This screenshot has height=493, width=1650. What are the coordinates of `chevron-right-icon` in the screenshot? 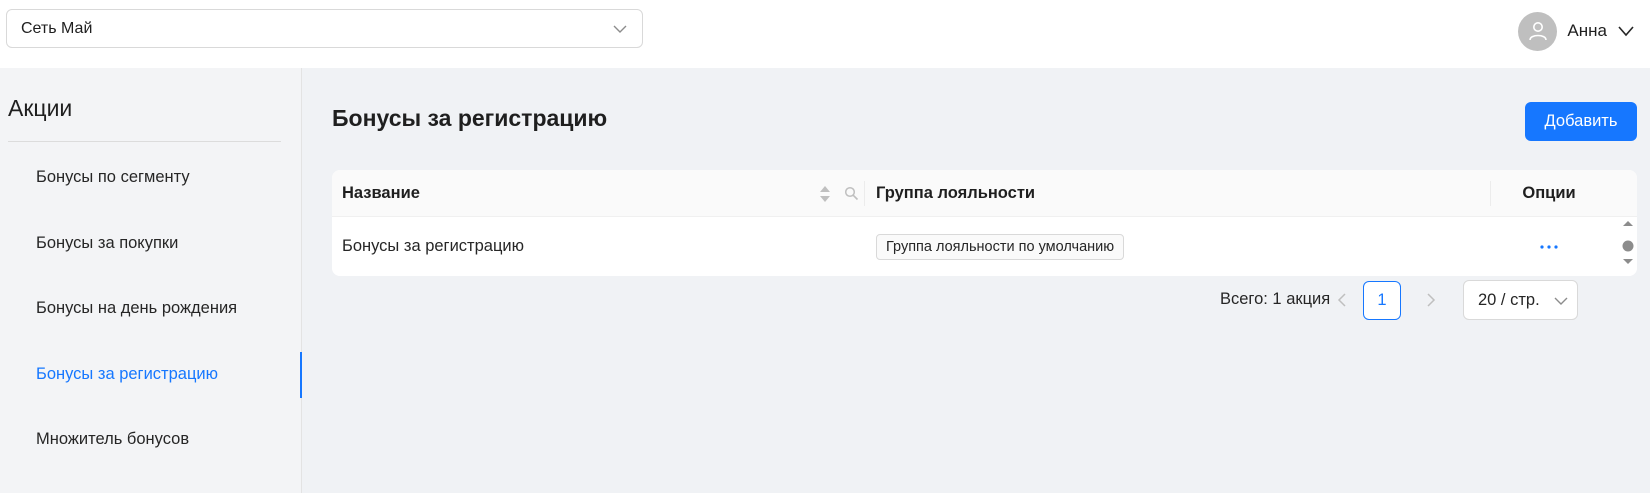 It's located at (1431, 300).